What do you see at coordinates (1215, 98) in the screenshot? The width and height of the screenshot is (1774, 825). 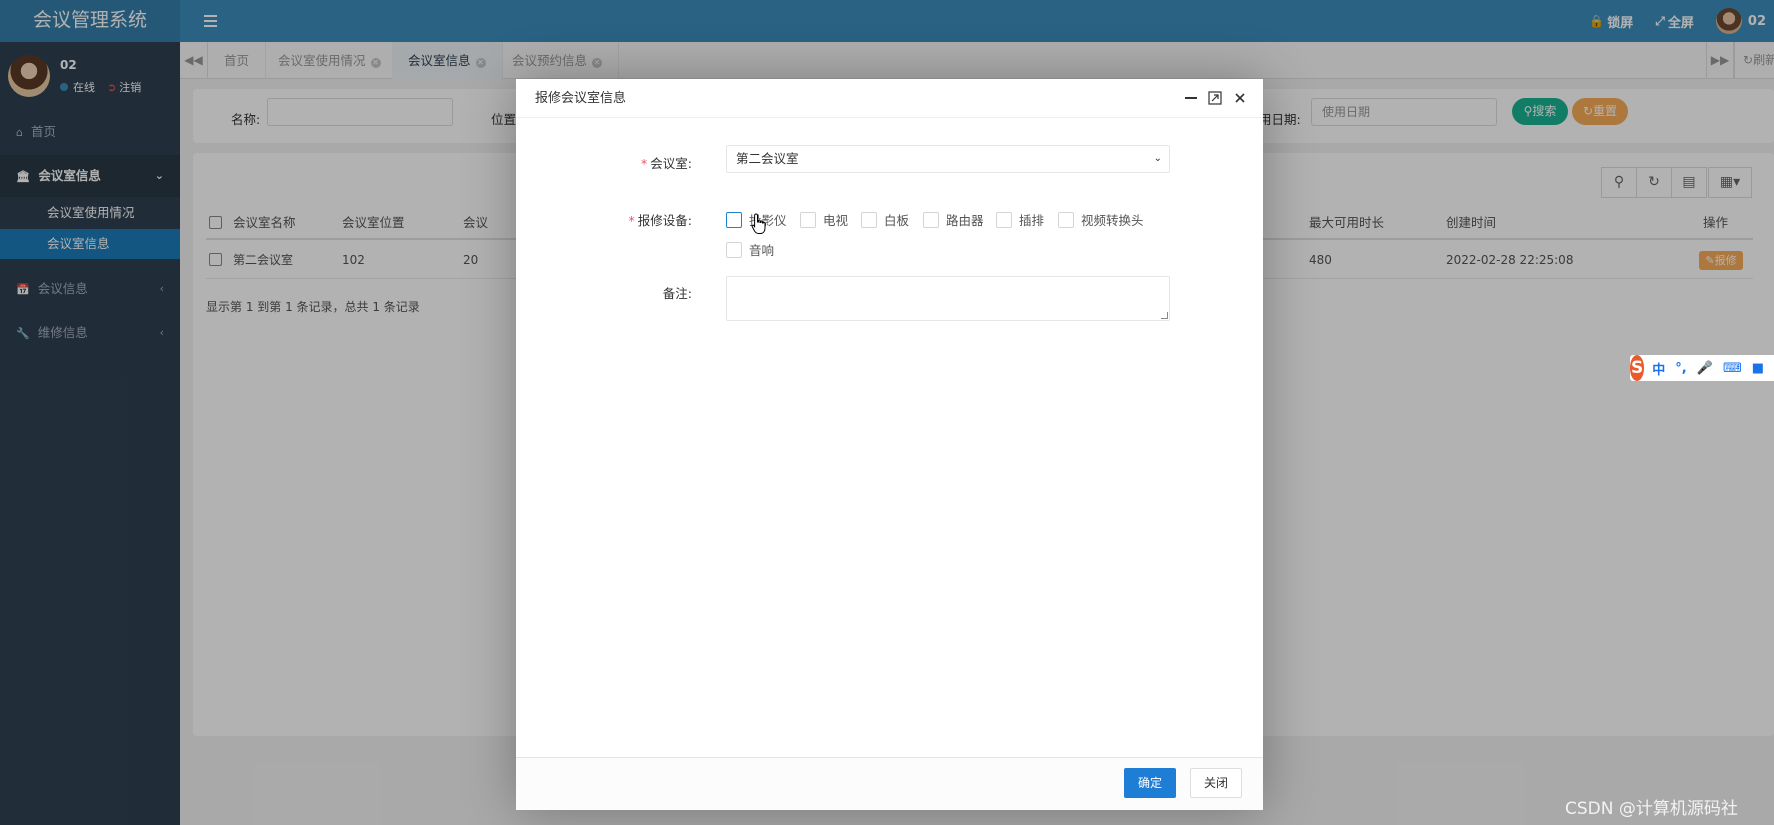 I see `maximize-icon` at bounding box center [1215, 98].